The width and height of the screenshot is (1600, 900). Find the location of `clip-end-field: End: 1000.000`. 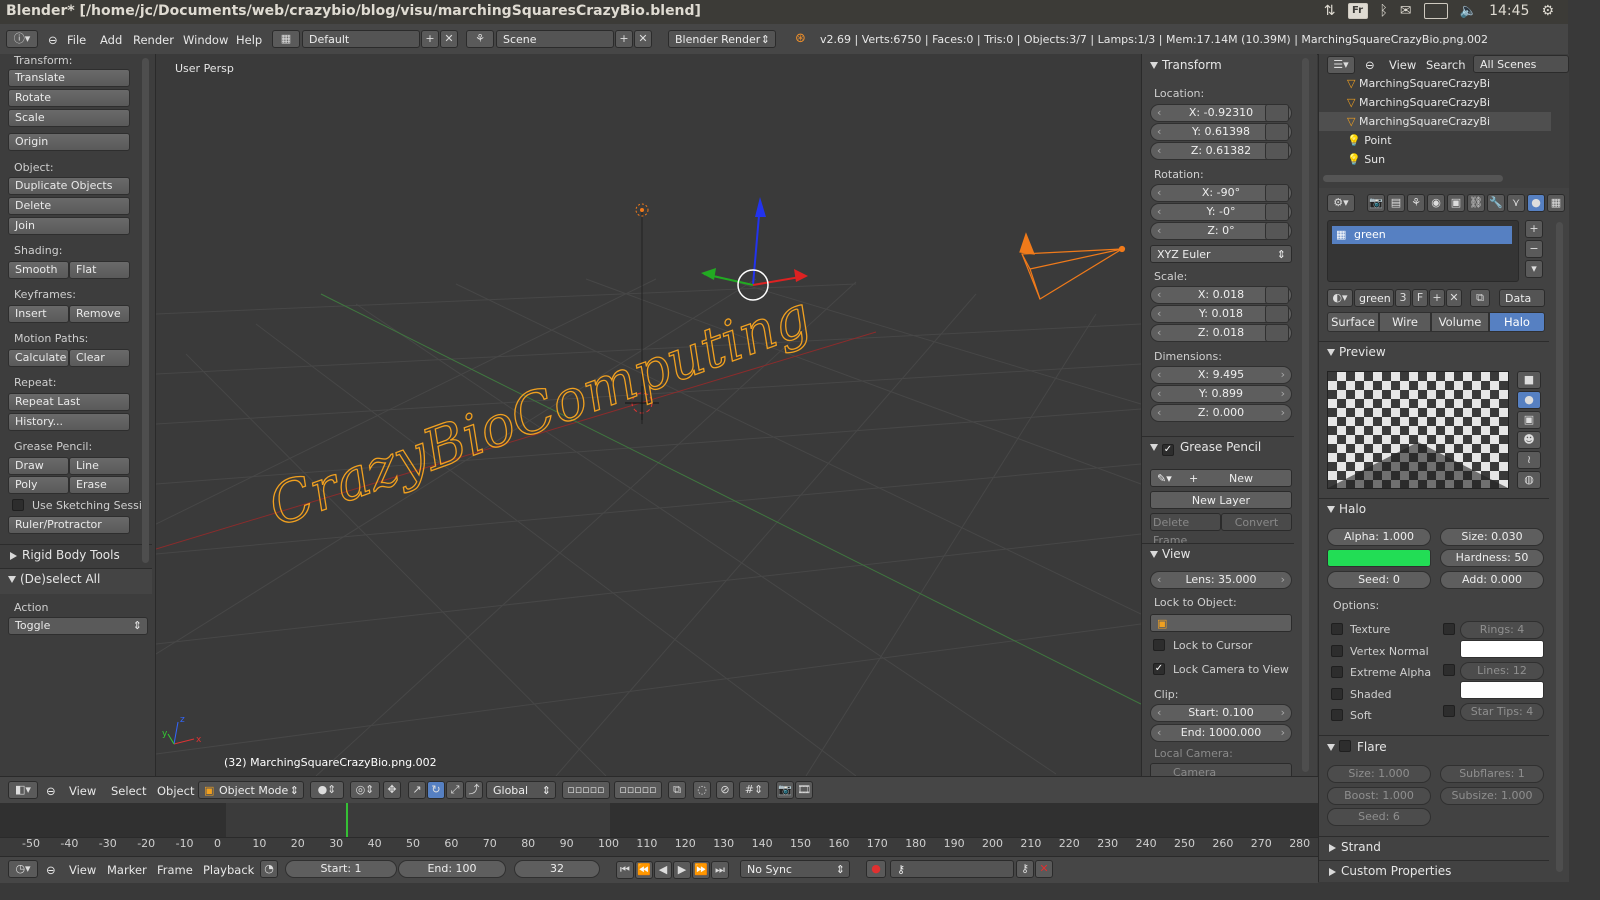

clip-end-field: End: 1000.000 is located at coordinates (1221, 733).